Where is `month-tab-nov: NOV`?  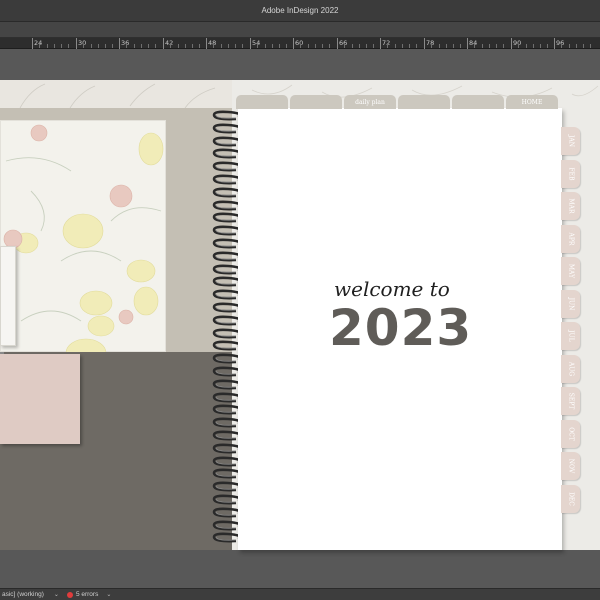 month-tab-nov: NOV is located at coordinates (570, 466).